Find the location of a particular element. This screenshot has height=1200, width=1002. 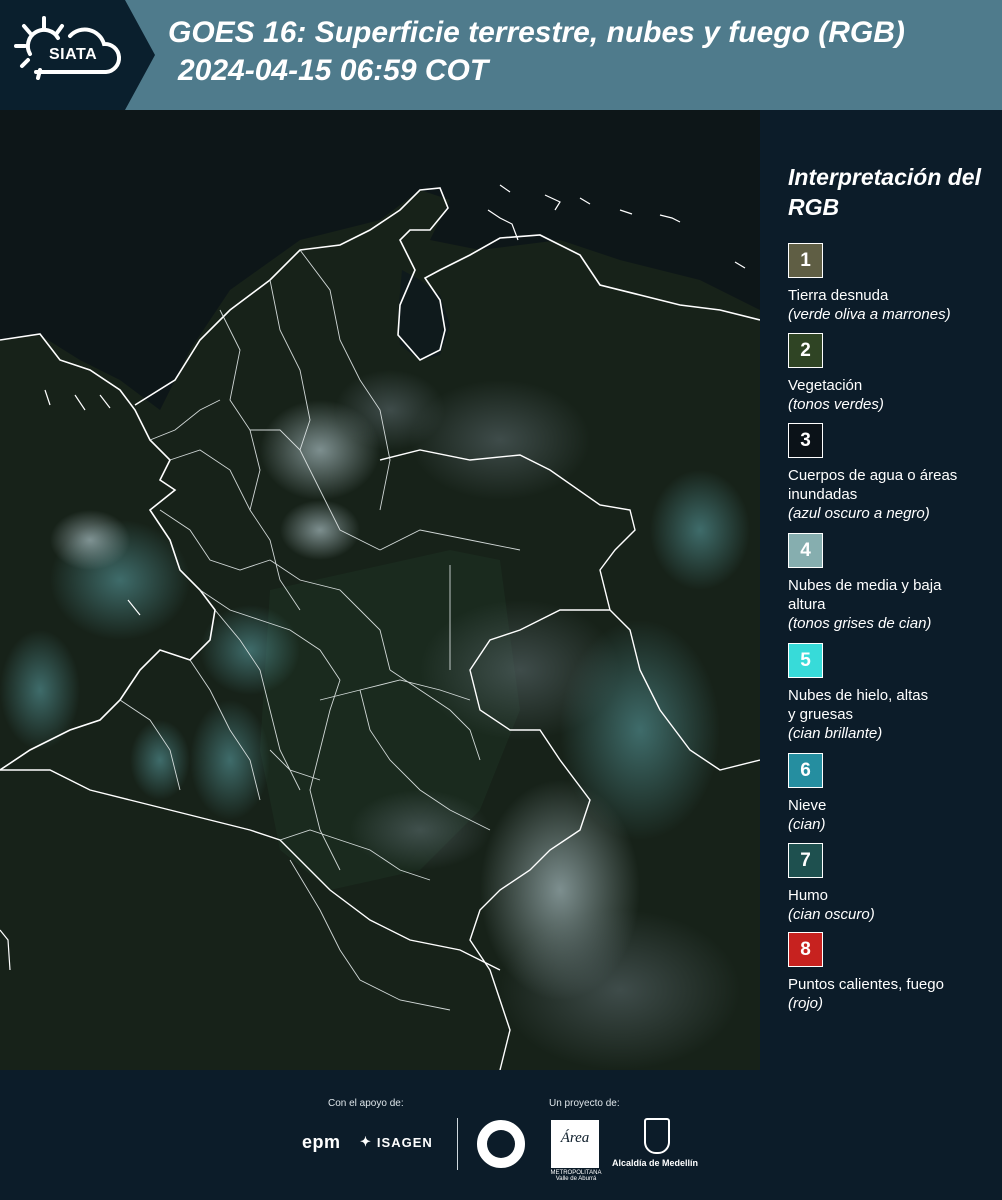

legend-swatch-3: 3 is located at coordinates (805, 440).